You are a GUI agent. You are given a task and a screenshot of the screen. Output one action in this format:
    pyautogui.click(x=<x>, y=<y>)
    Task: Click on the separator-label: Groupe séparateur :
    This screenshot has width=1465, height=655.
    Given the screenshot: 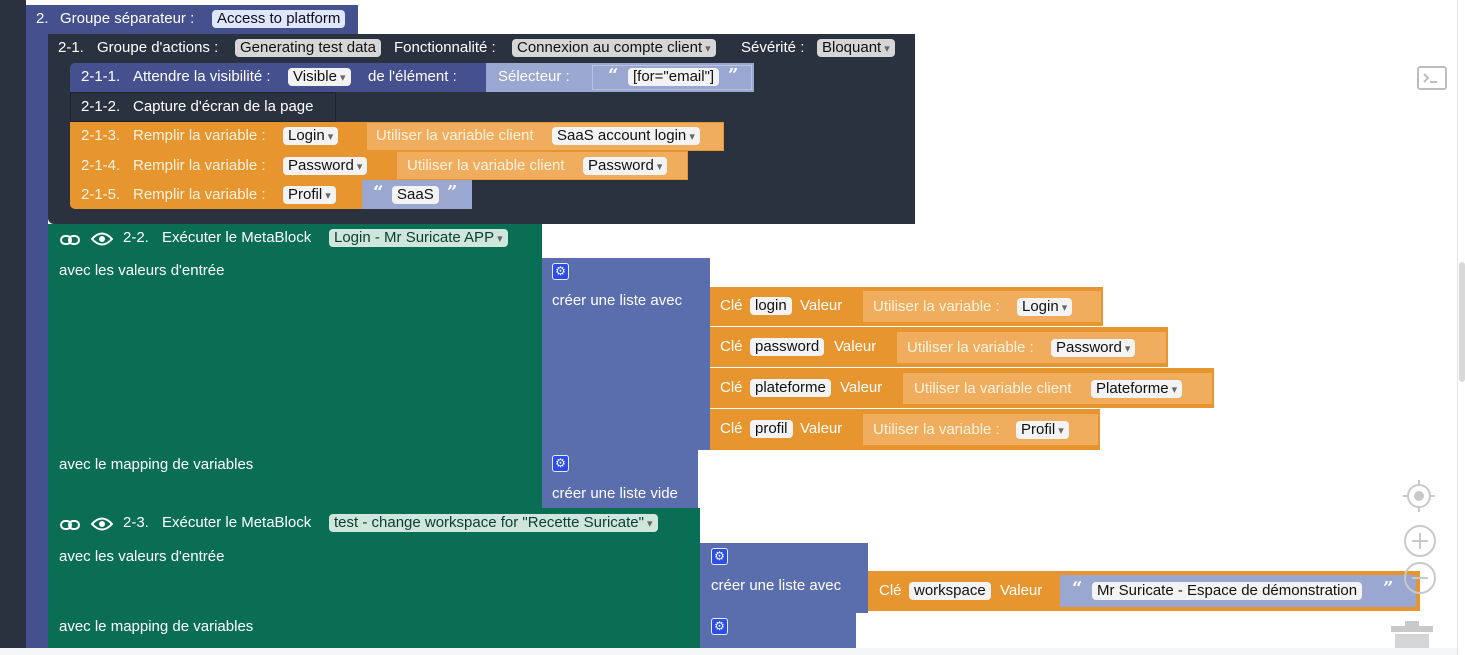 What is the action you would take?
    pyautogui.click(x=127, y=18)
    